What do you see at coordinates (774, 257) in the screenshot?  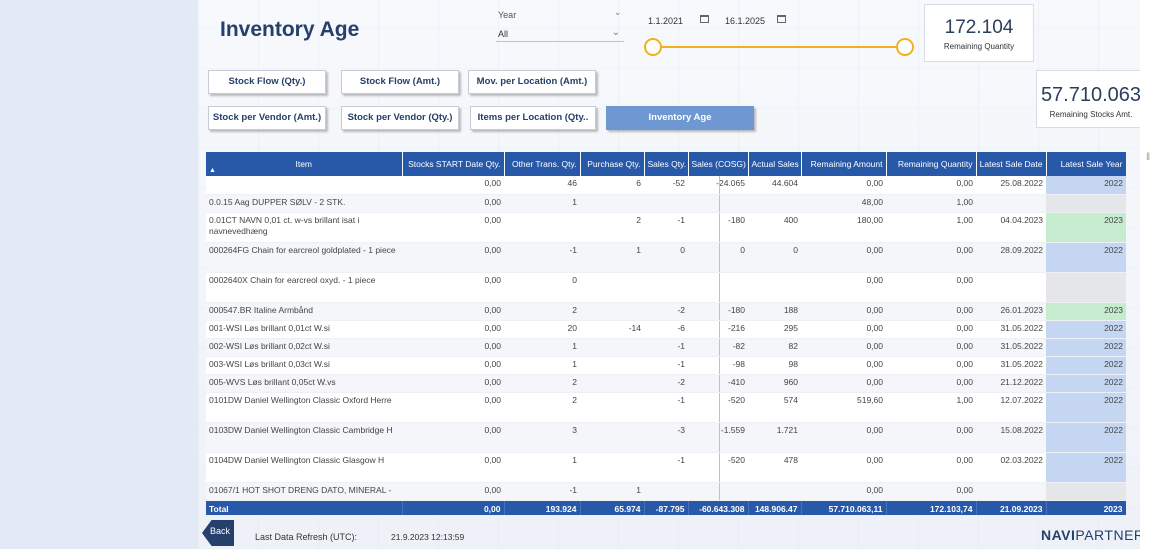 I see `cell-actual-sales: 0` at bounding box center [774, 257].